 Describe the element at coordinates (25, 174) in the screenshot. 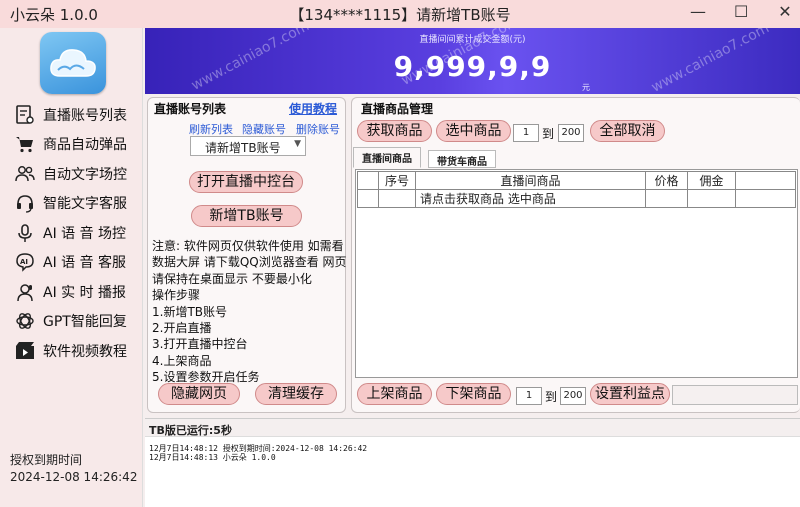

I see `users-icon` at that location.